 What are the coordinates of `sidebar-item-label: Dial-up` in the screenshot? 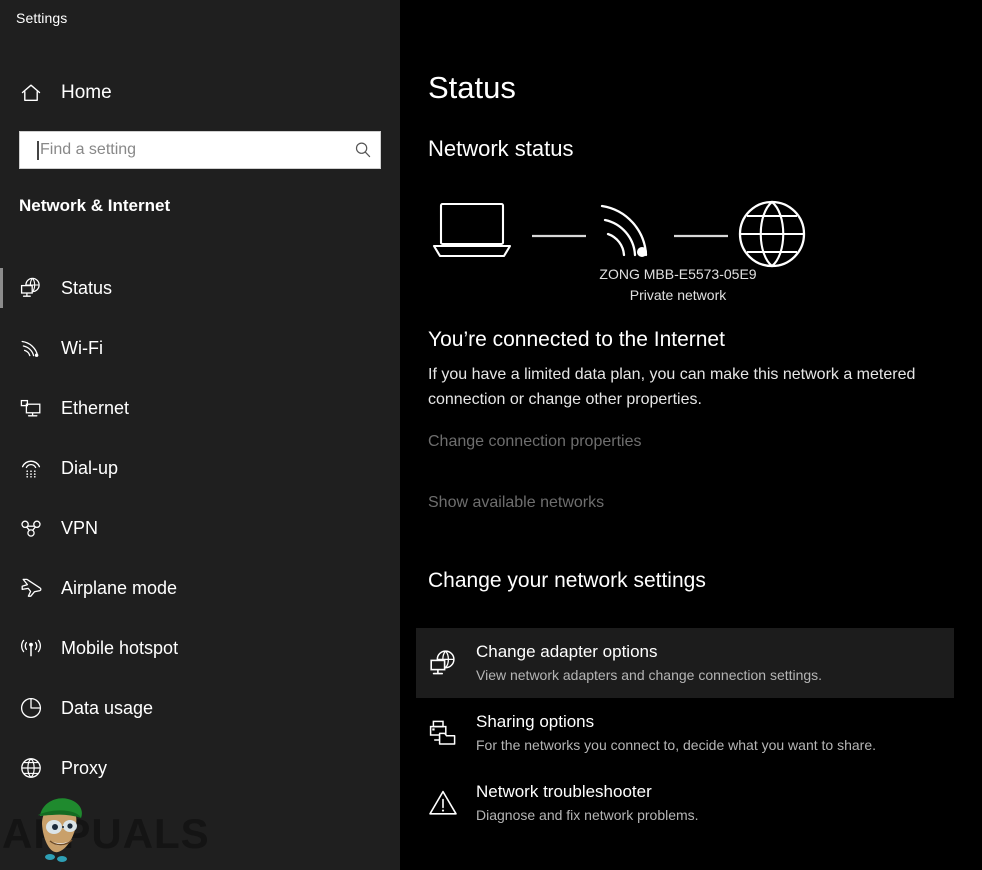 It's located at (90, 467).